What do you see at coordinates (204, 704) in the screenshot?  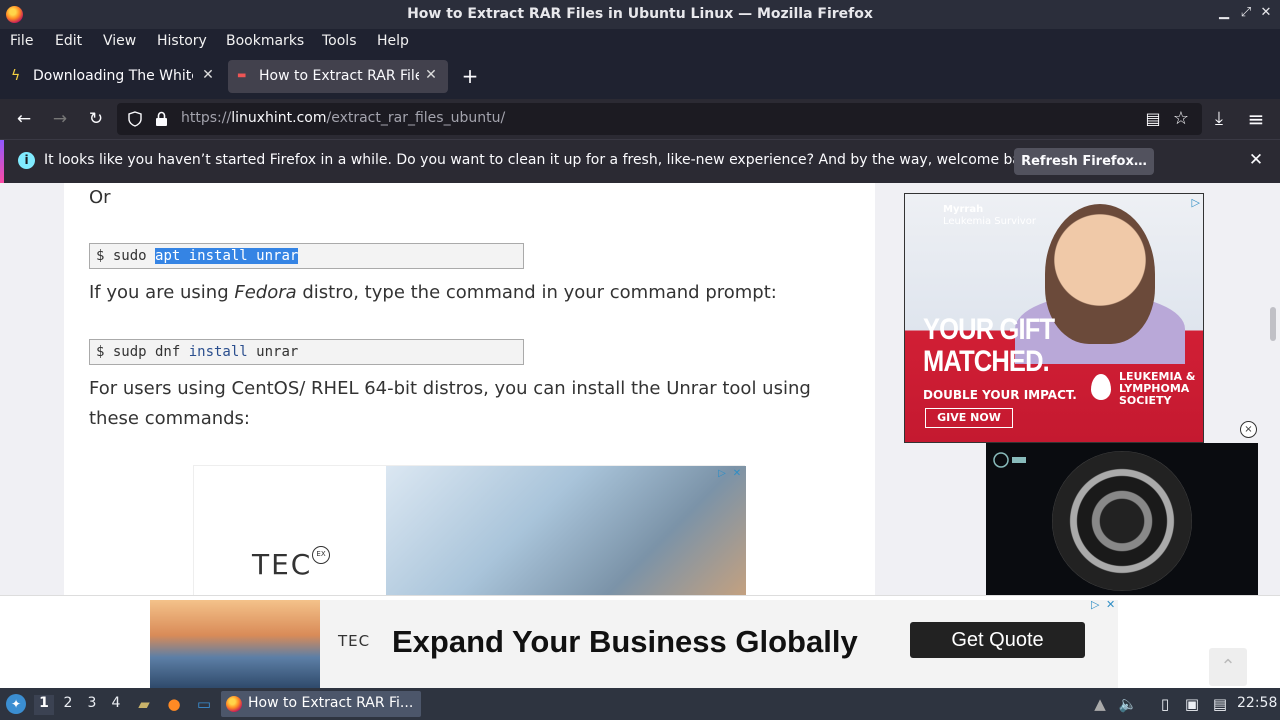 I see `terminal-icon: ▭` at bounding box center [204, 704].